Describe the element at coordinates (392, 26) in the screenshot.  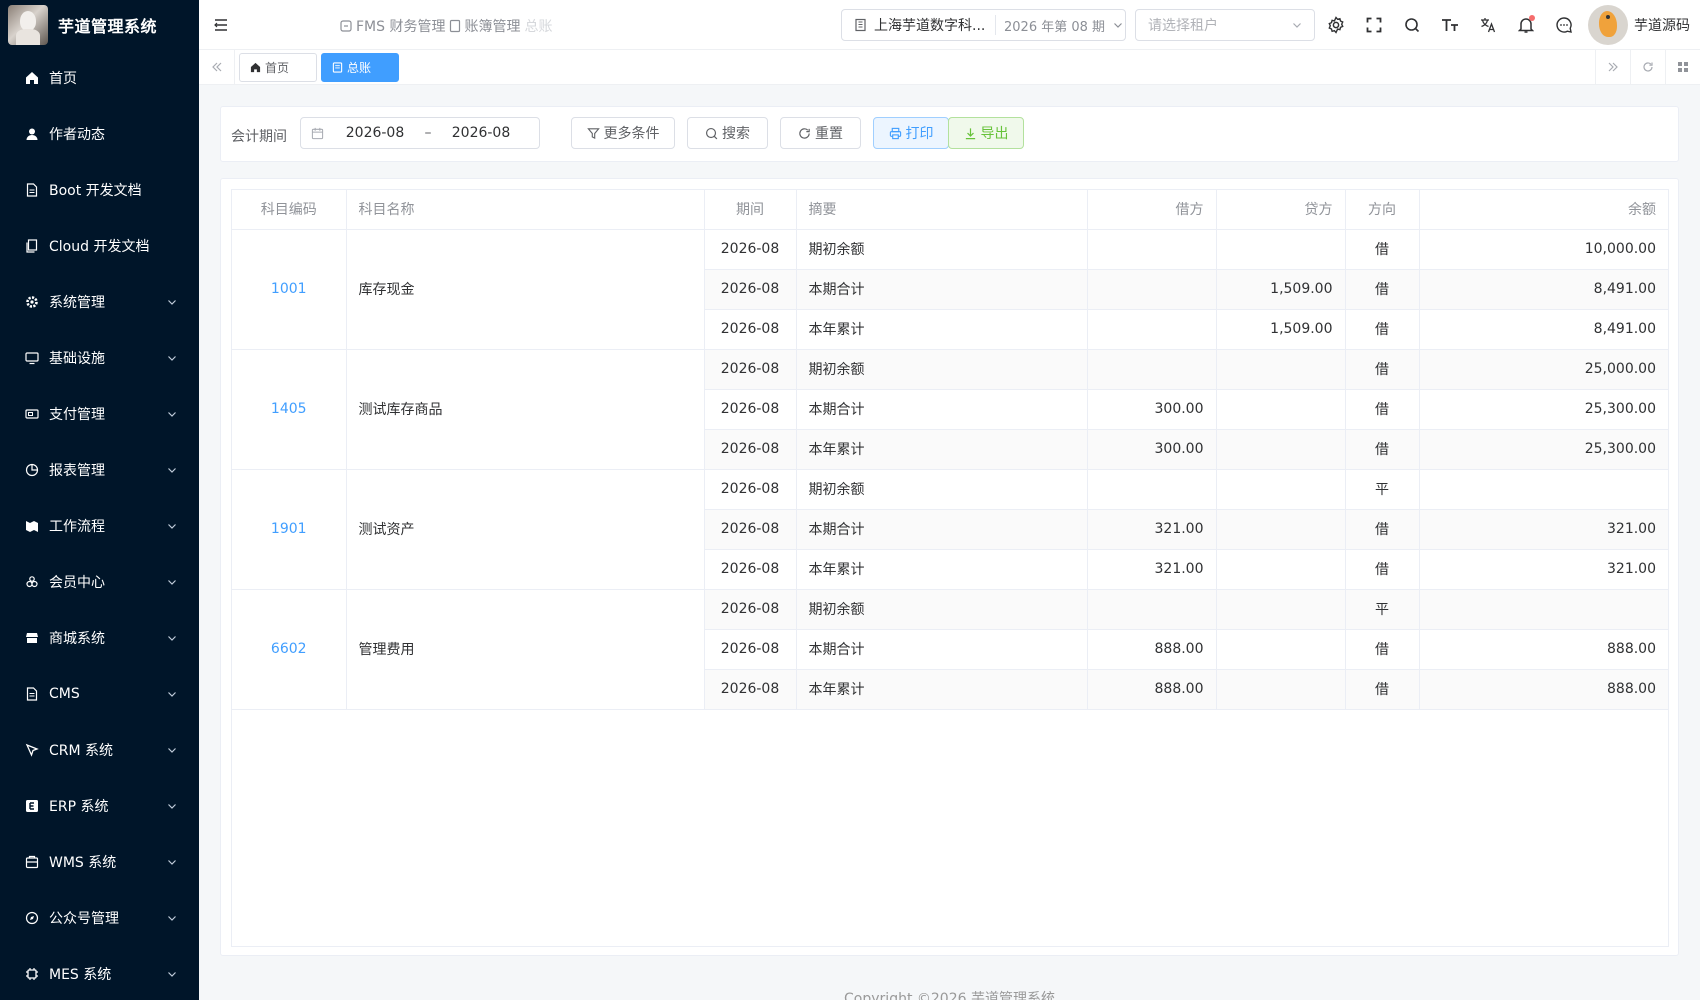
I see `breadcrumb-item-fms: FMS 财务管理` at that location.